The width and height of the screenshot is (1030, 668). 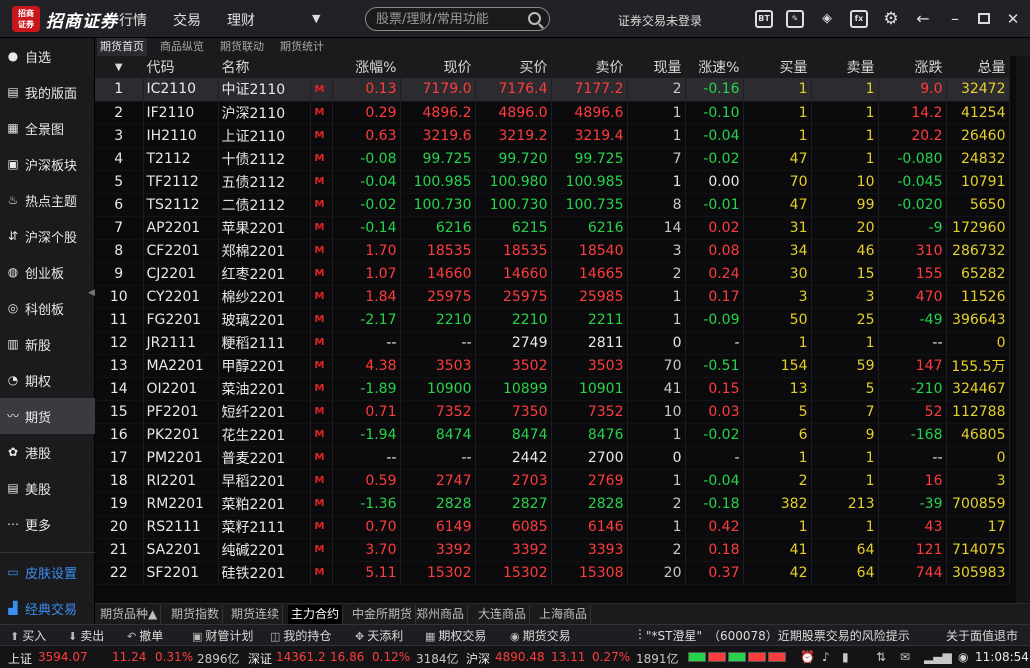 What do you see at coordinates (778, 635) in the screenshot?
I see `news-ticker: "*ST澄星" （600078）近期股票交易的风险提示` at bounding box center [778, 635].